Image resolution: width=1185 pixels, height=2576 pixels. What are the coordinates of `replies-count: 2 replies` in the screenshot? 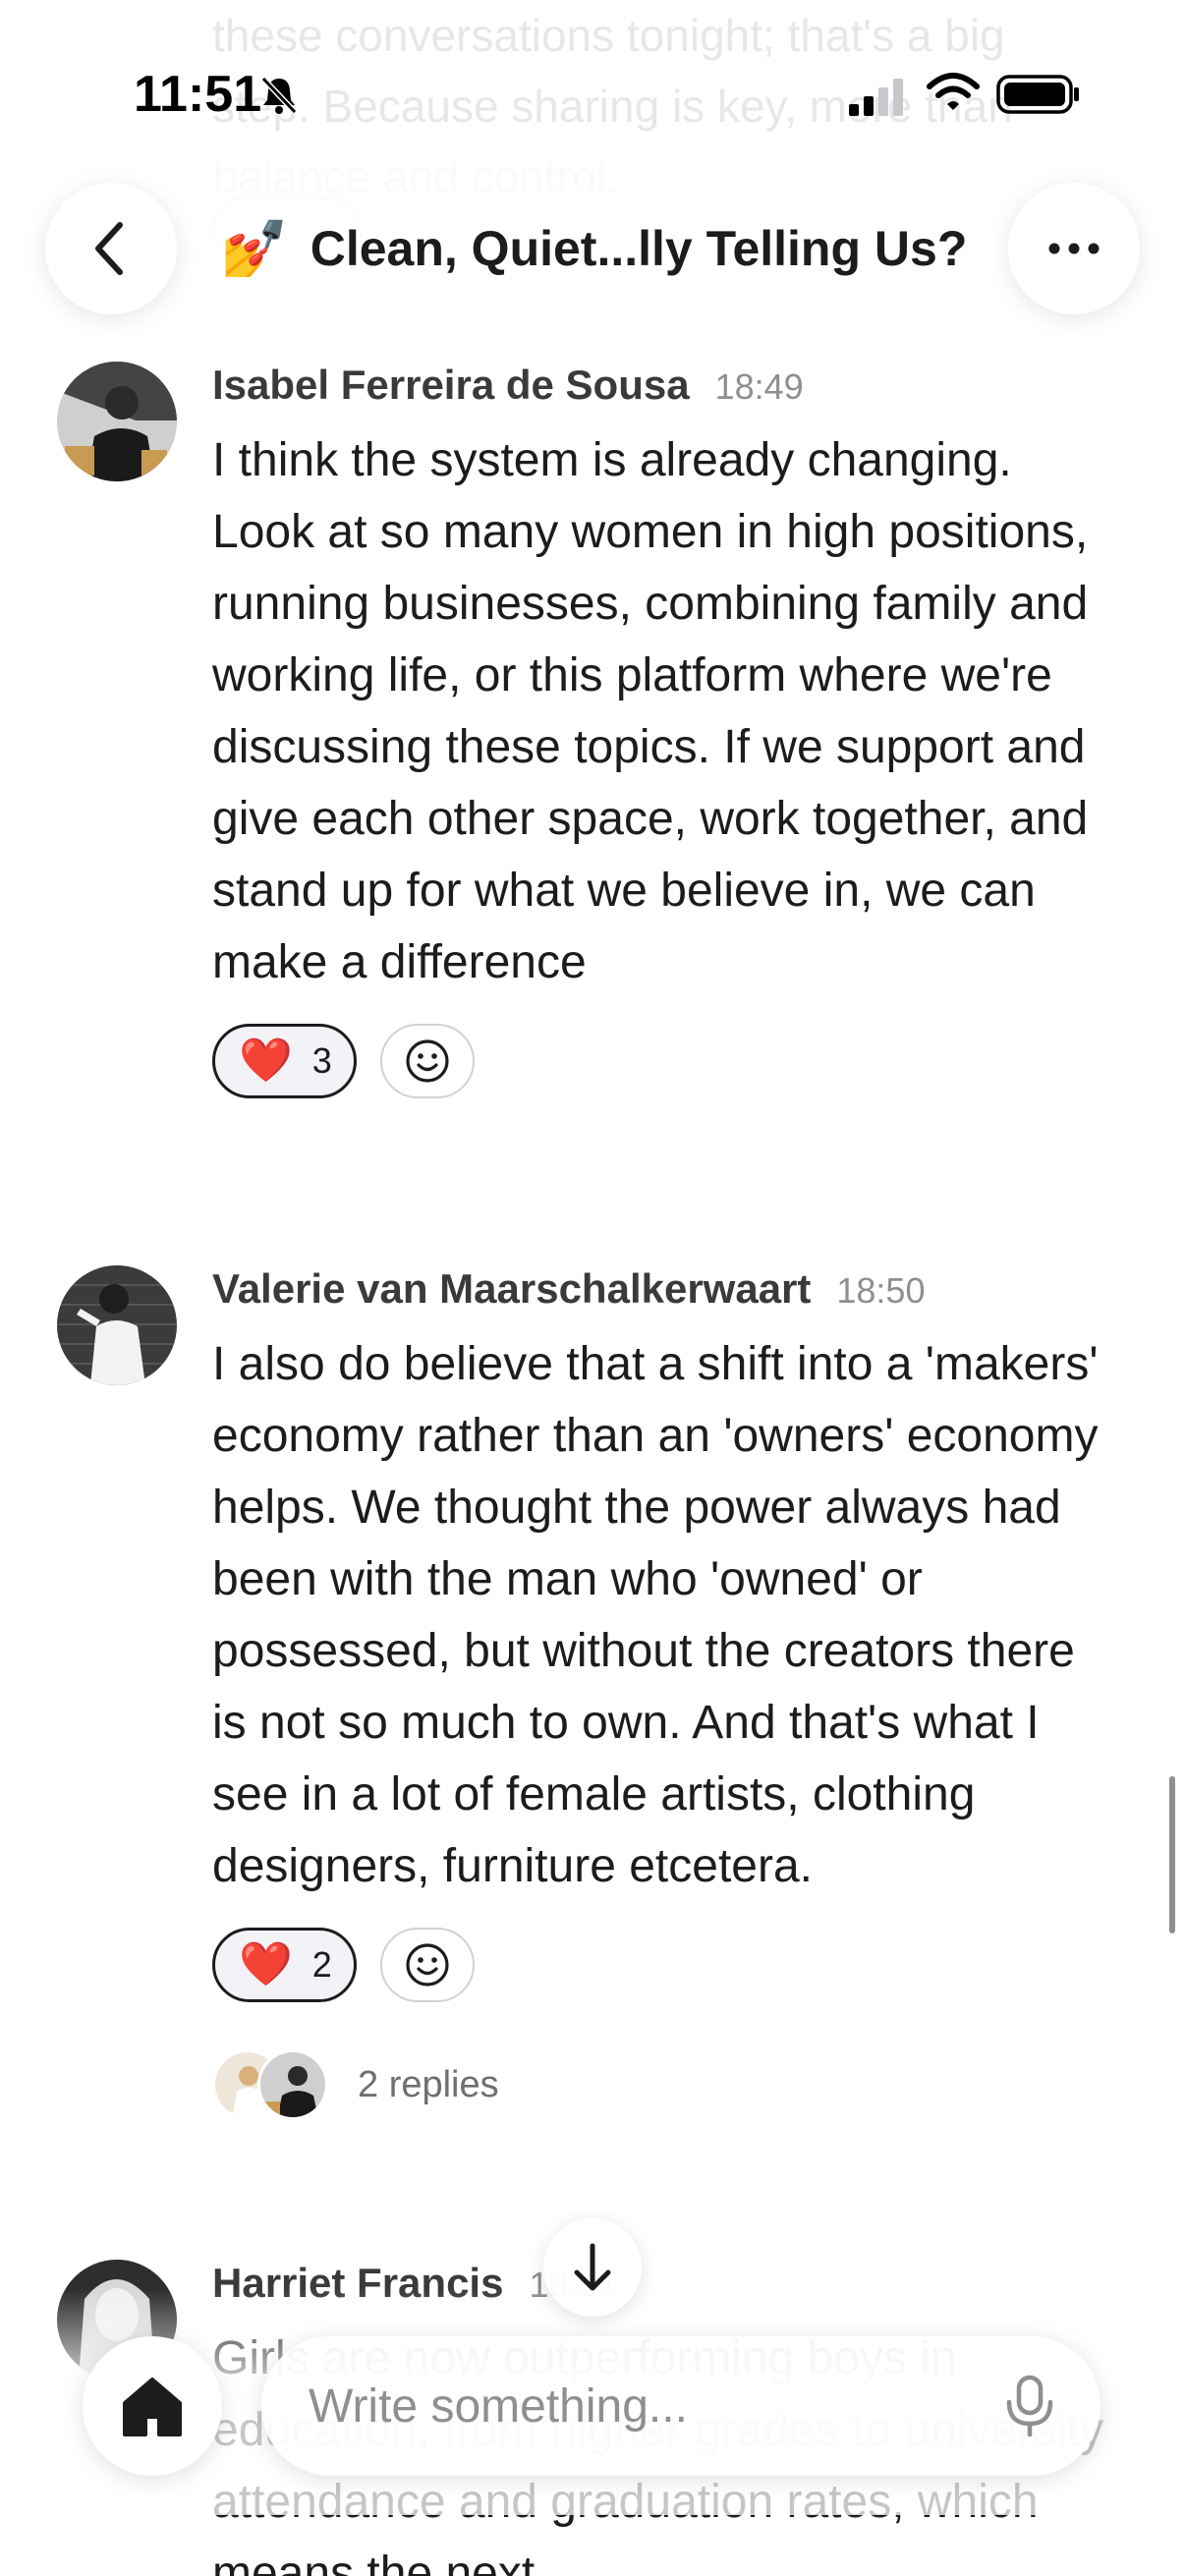 It's located at (429, 2084).